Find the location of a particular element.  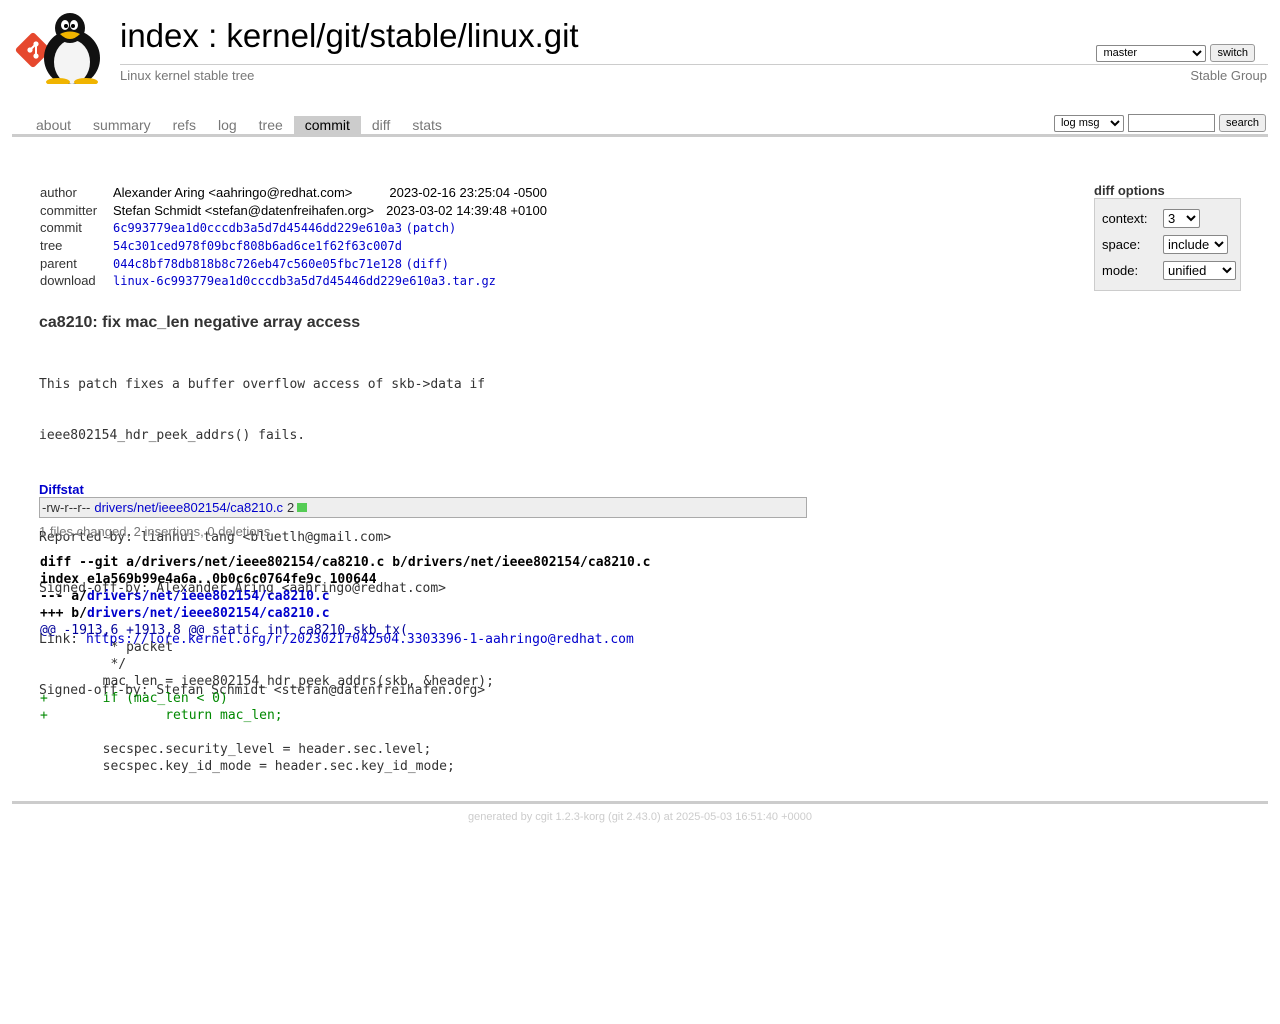

diff-context-line: */ is located at coordinates (83, 664).